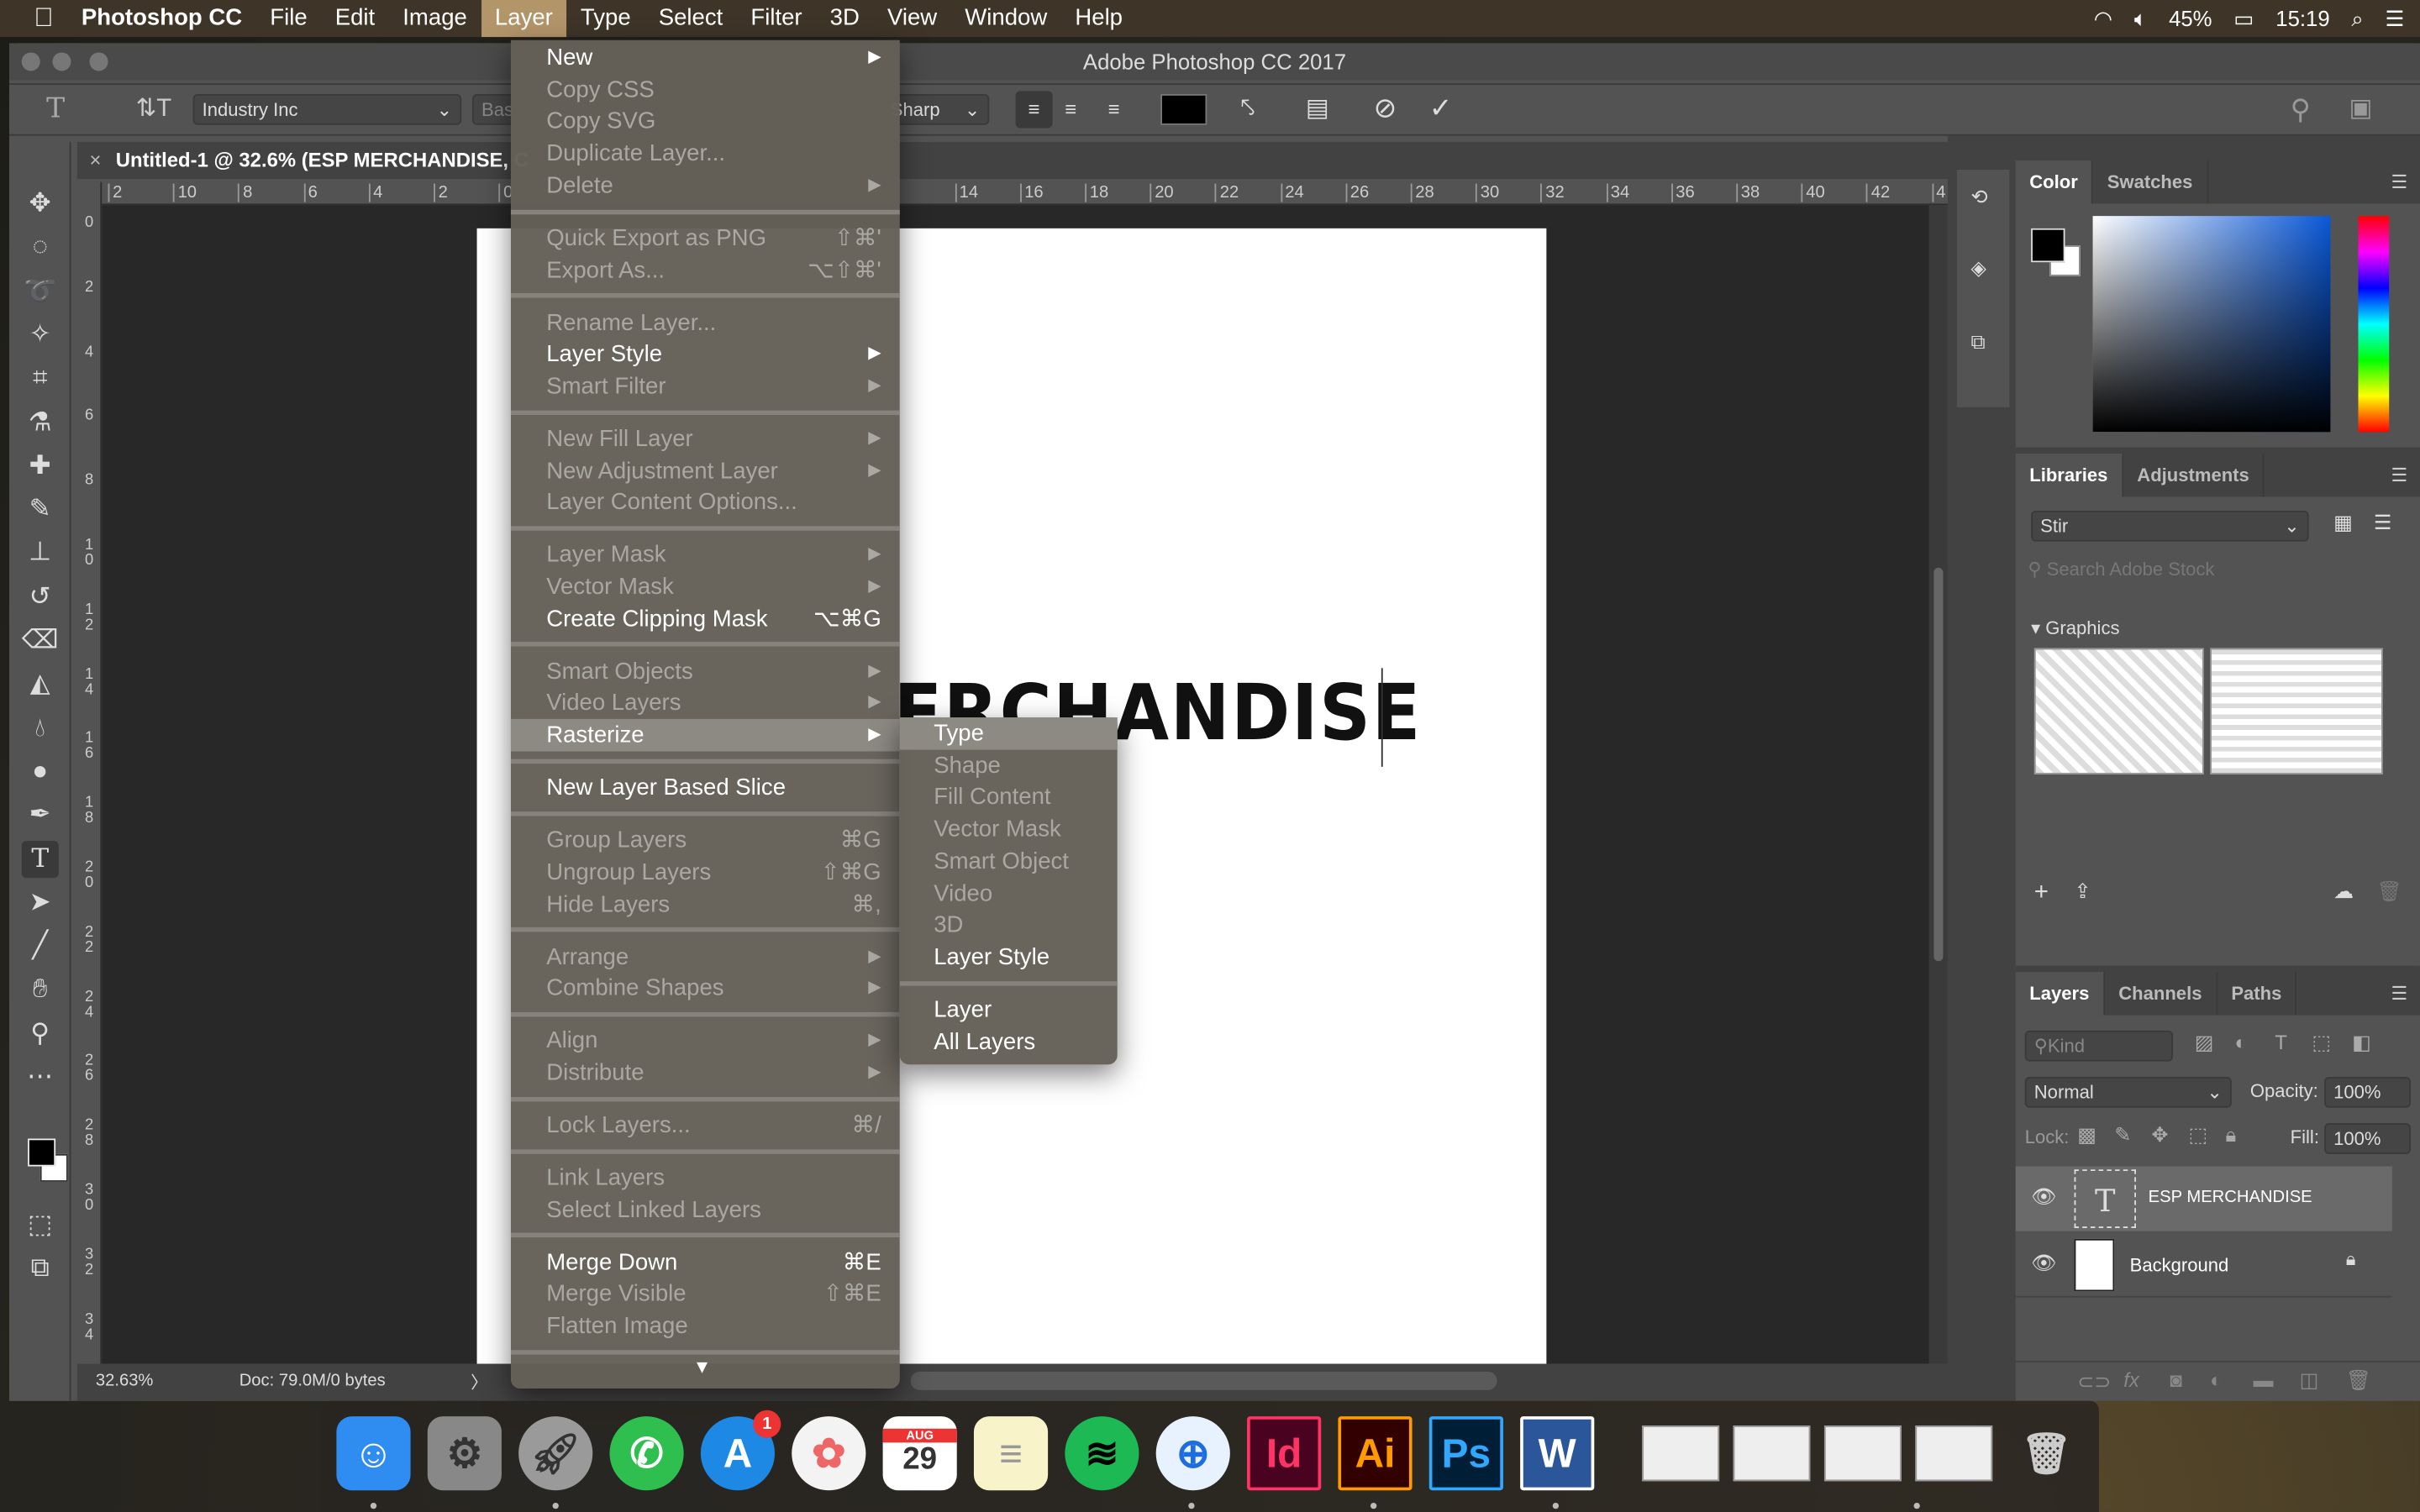  Describe the element at coordinates (2357, 18) in the screenshot. I see `spotlight-icon: ⌕` at that location.